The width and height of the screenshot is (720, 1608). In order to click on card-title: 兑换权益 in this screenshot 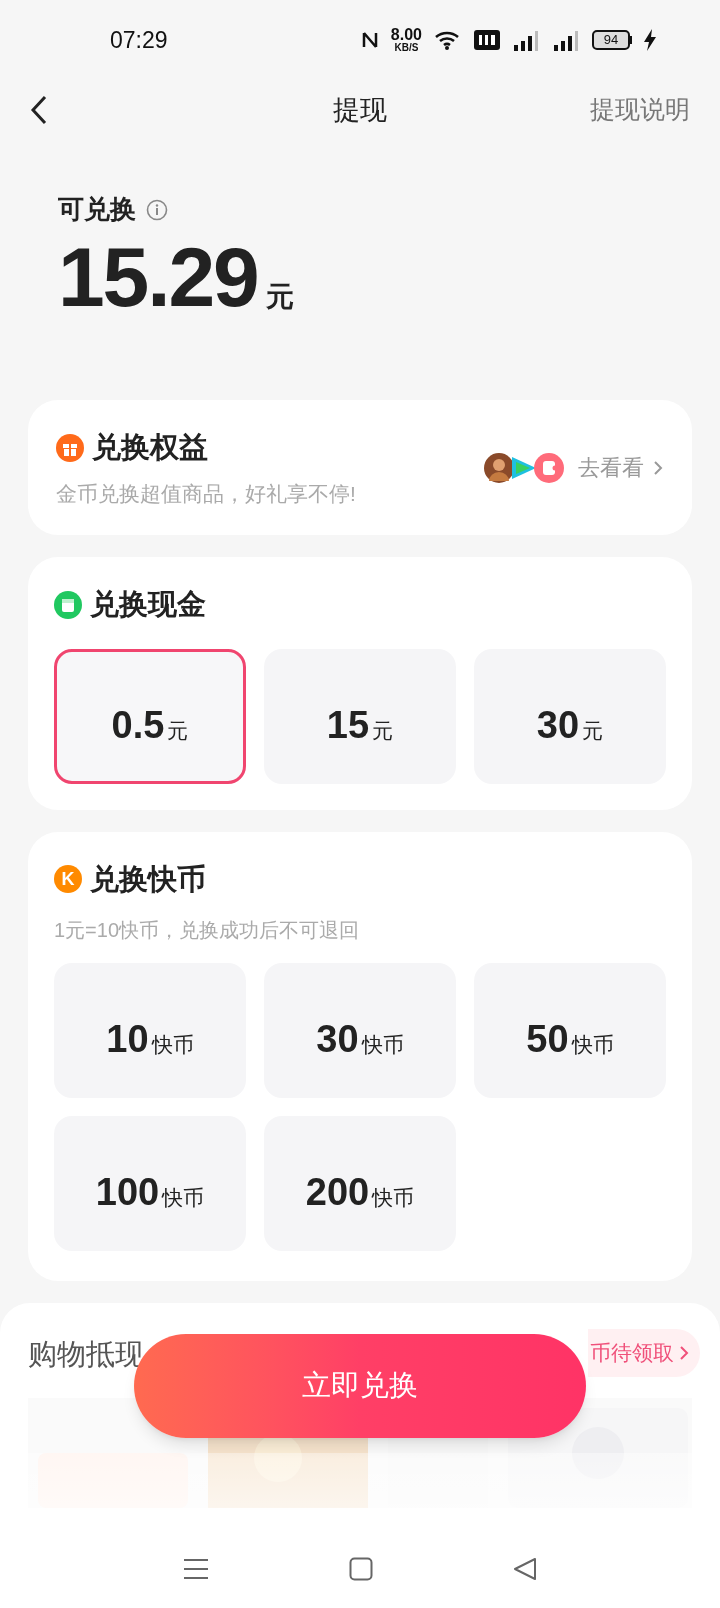, I will do `click(150, 447)`.